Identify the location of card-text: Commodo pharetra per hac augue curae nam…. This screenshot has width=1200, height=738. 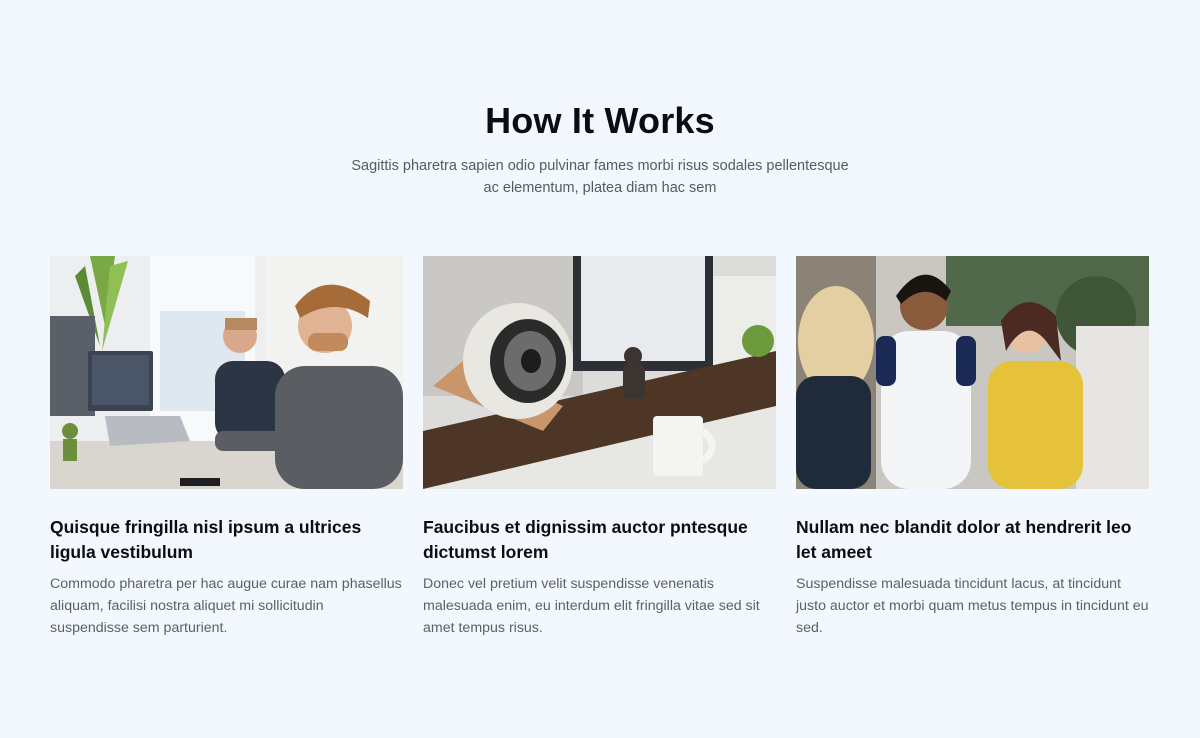
(226, 606).